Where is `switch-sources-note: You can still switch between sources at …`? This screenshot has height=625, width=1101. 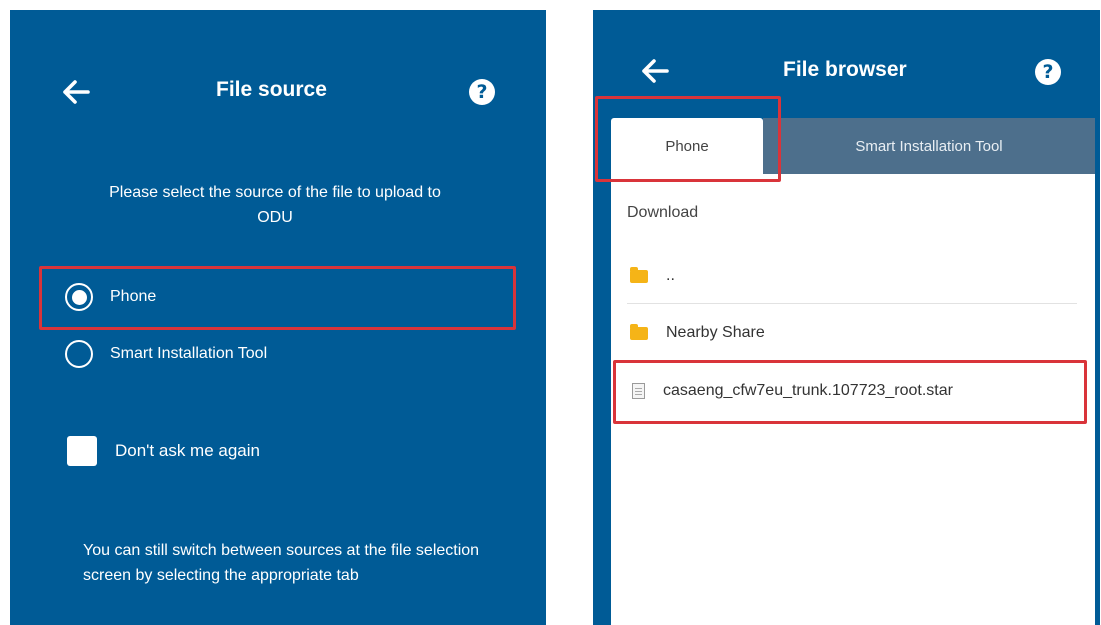
switch-sources-note: You can still switch between sources at … is located at coordinates (281, 563).